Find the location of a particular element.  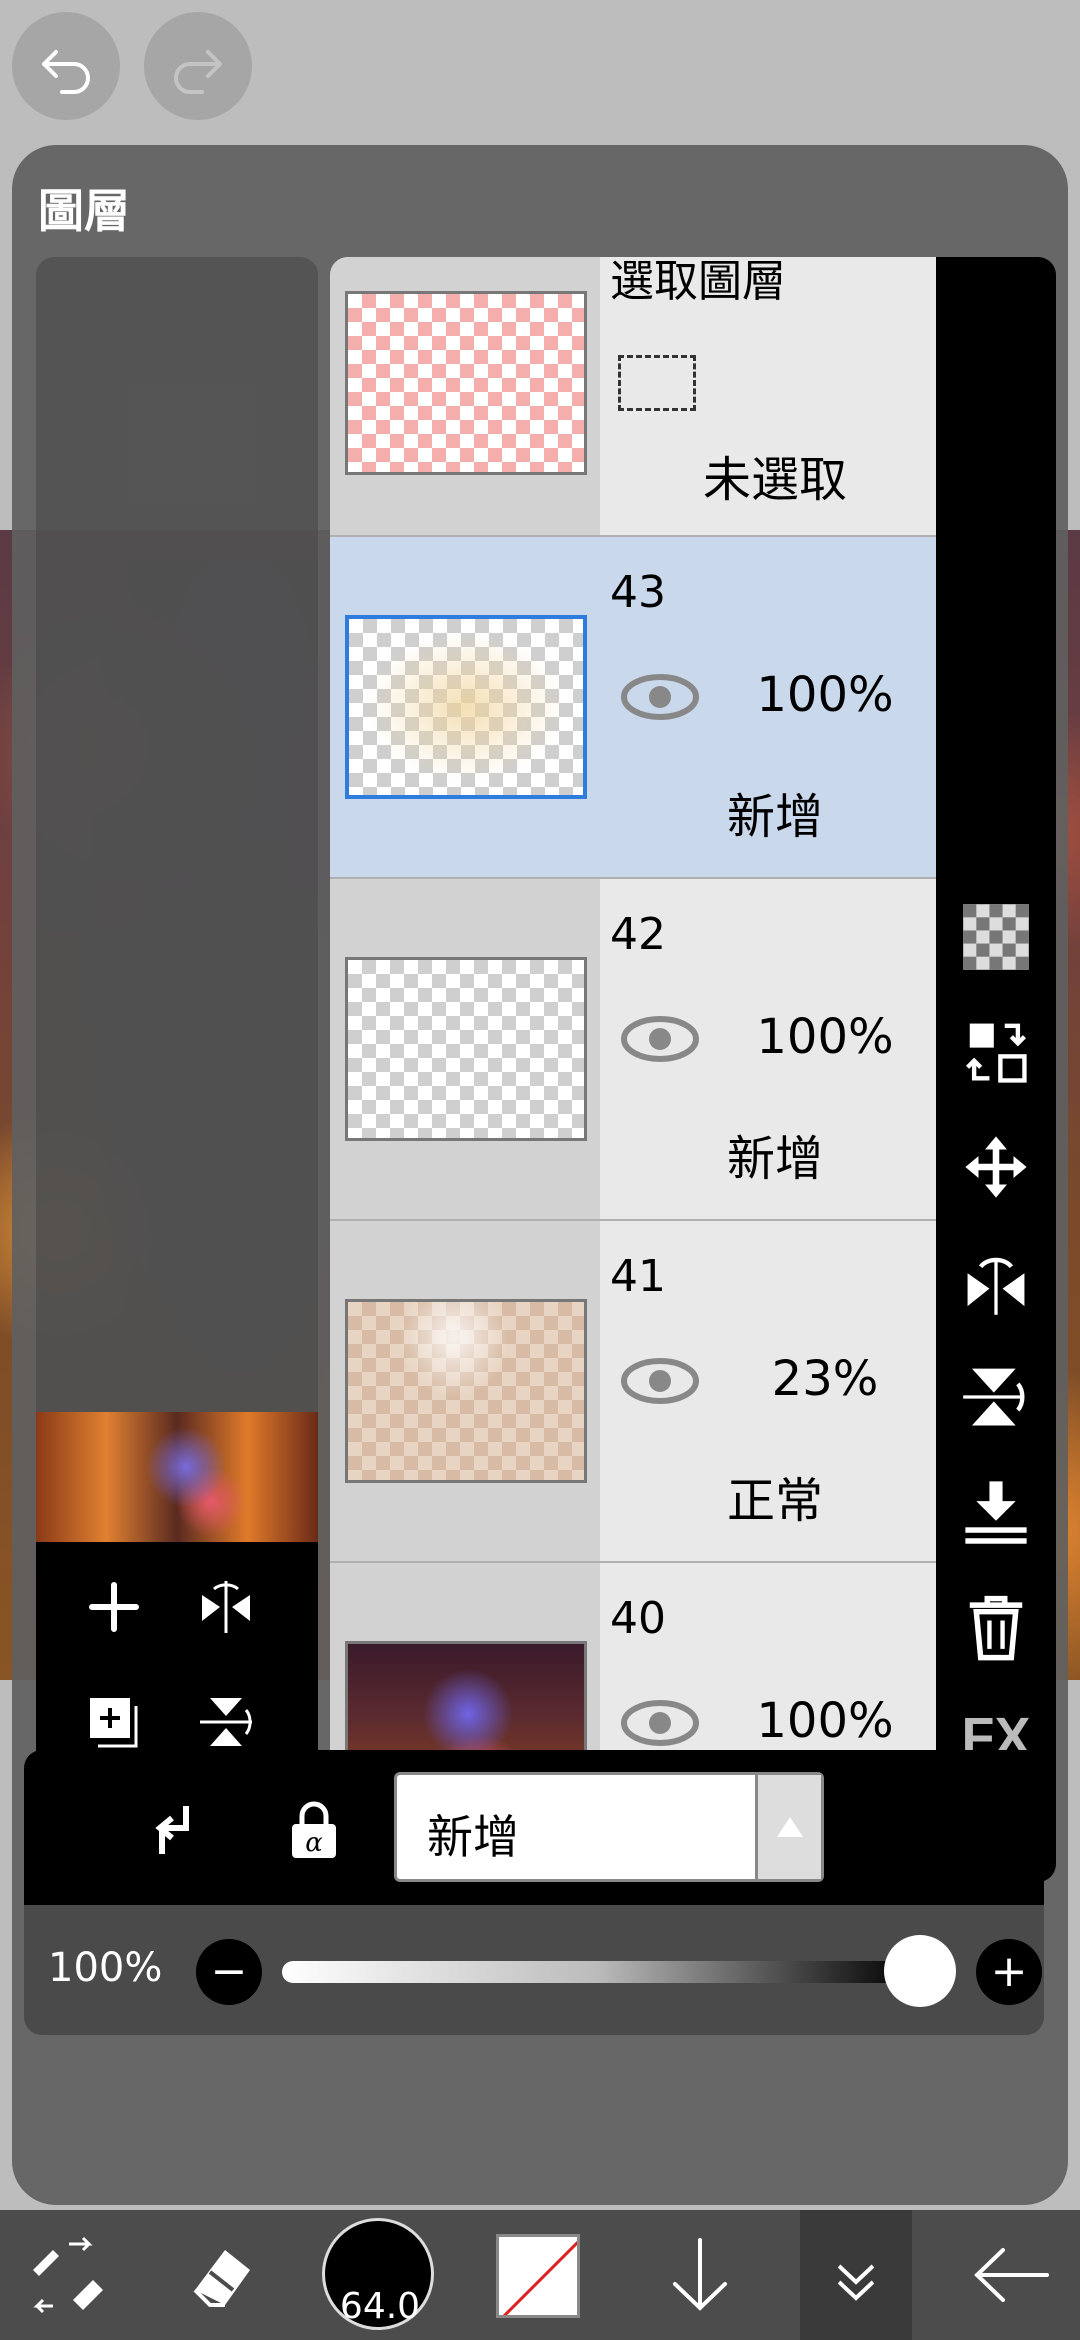

swap-layer-button is located at coordinates (996, 1052).